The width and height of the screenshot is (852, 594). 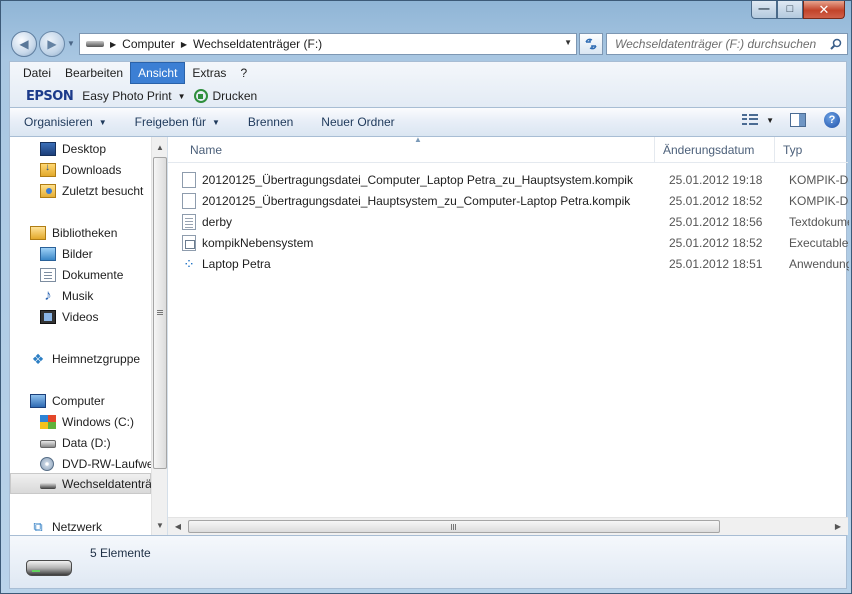 I want to click on nav-label: Desktop, so click(x=84, y=148).